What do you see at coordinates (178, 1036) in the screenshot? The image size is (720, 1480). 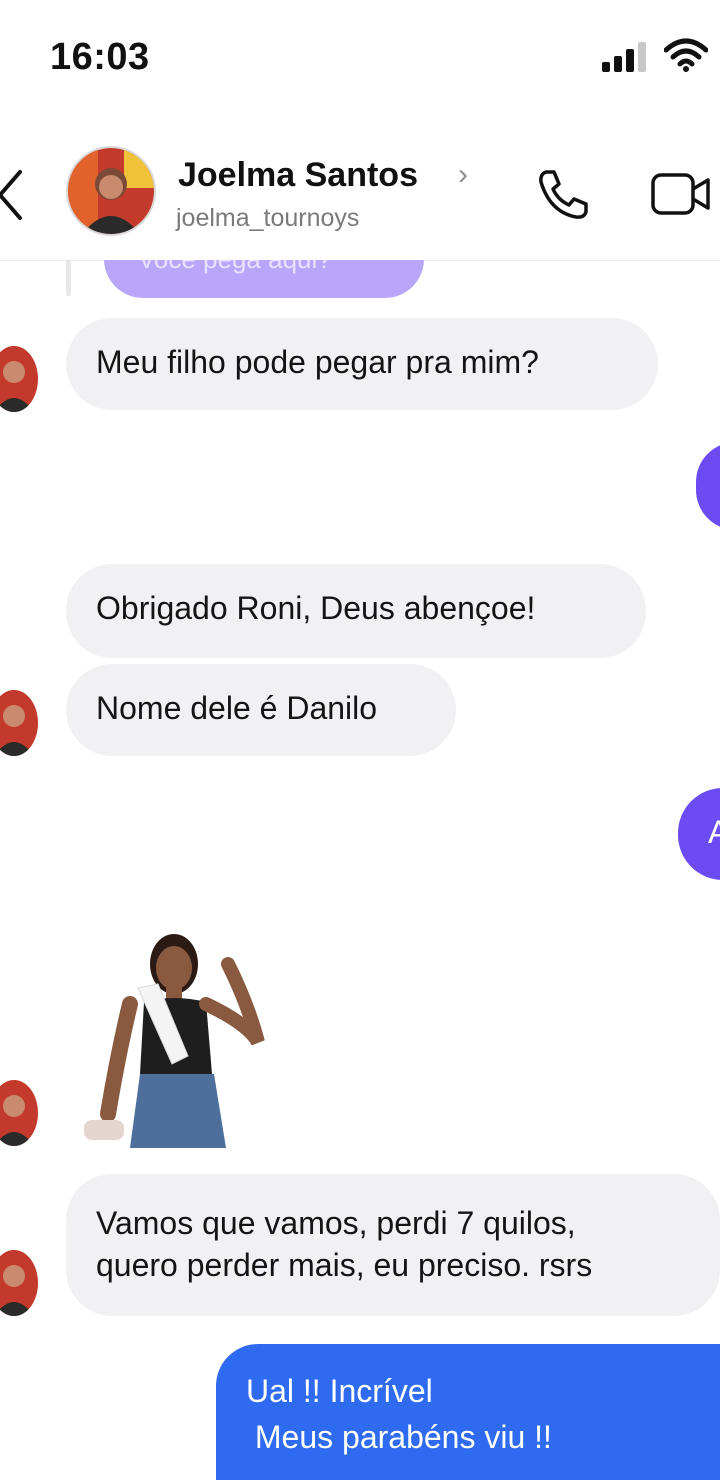 I see `sticker-woman-icon` at bounding box center [178, 1036].